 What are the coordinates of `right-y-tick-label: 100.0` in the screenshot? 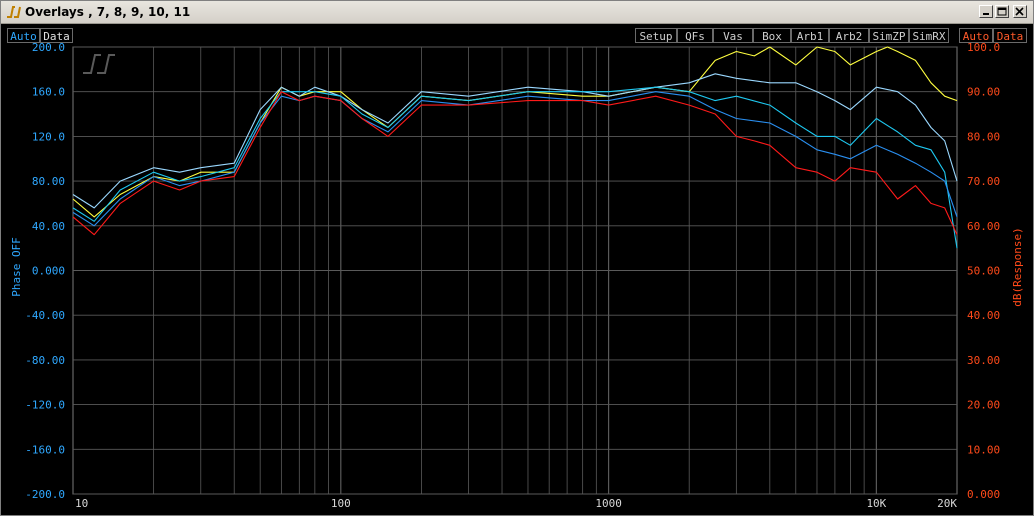 It's located at (983, 47).